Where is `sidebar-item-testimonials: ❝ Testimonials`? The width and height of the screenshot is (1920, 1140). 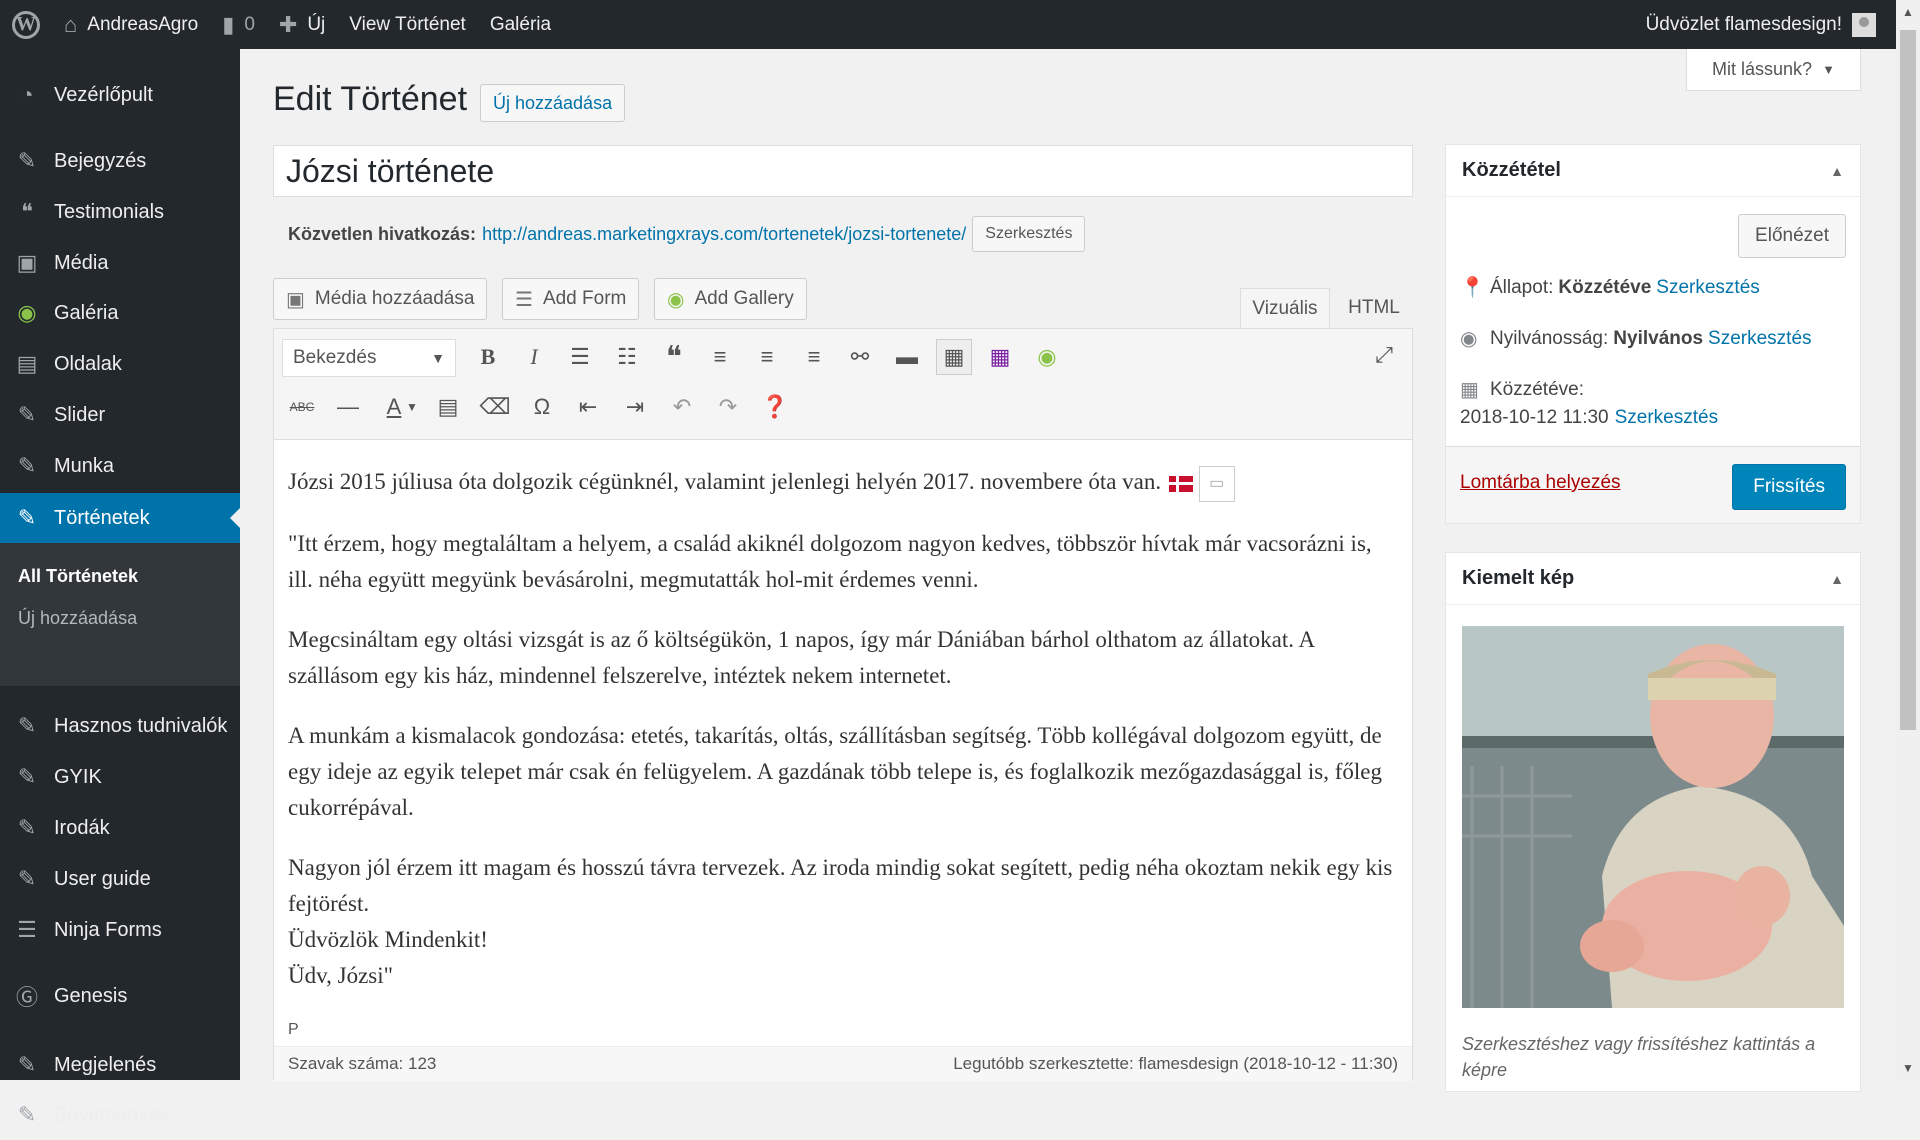
sidebar-item-testimonials: ❝ Testimonials is located at coordinates (120, 212).